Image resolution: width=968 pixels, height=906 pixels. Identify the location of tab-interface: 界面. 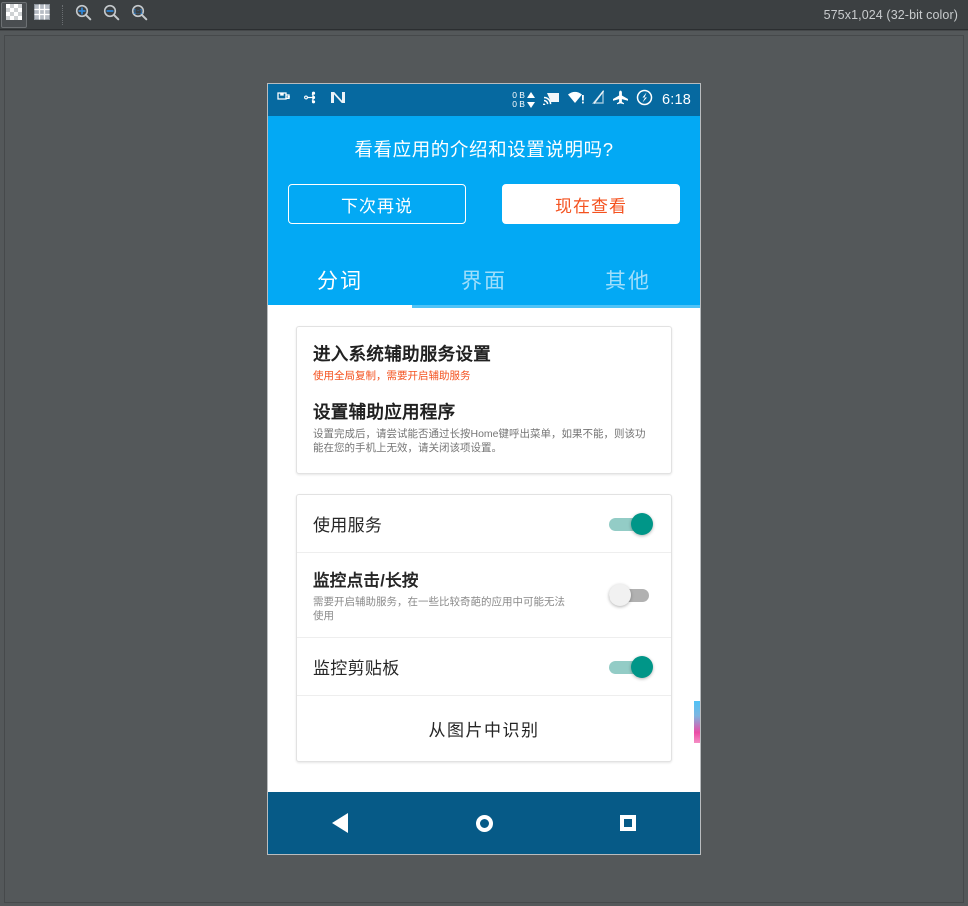
(484, 280).